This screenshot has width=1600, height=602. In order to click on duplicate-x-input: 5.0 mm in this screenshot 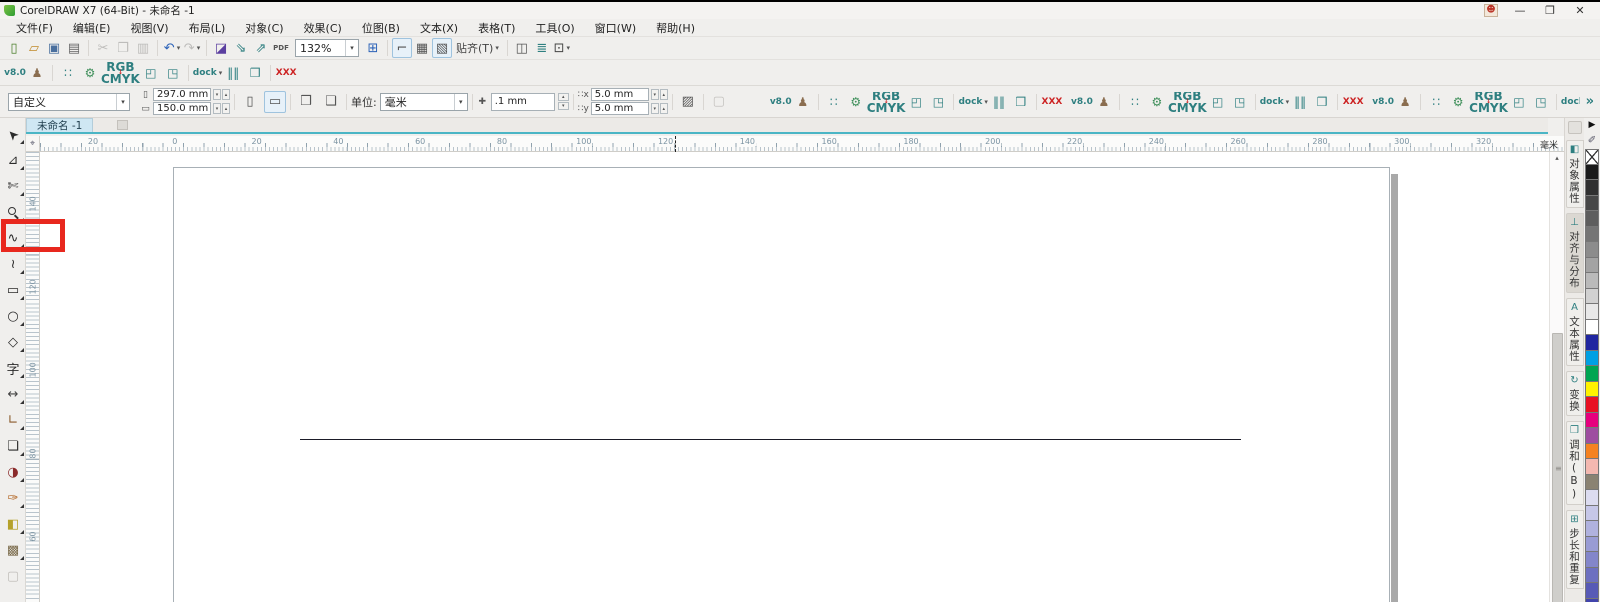, I will do `click(619, 94)`.